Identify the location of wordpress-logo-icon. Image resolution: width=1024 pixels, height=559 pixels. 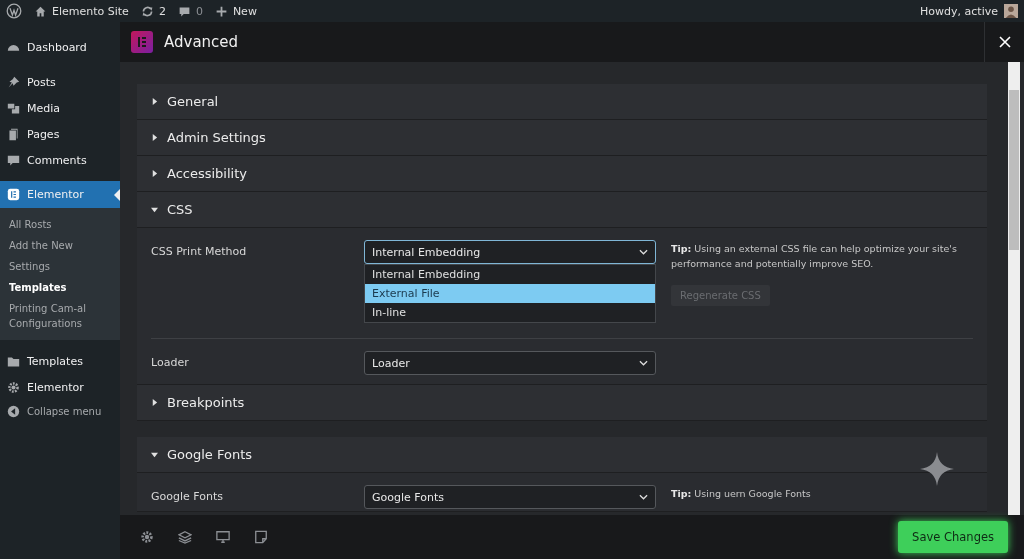
(14, 11).